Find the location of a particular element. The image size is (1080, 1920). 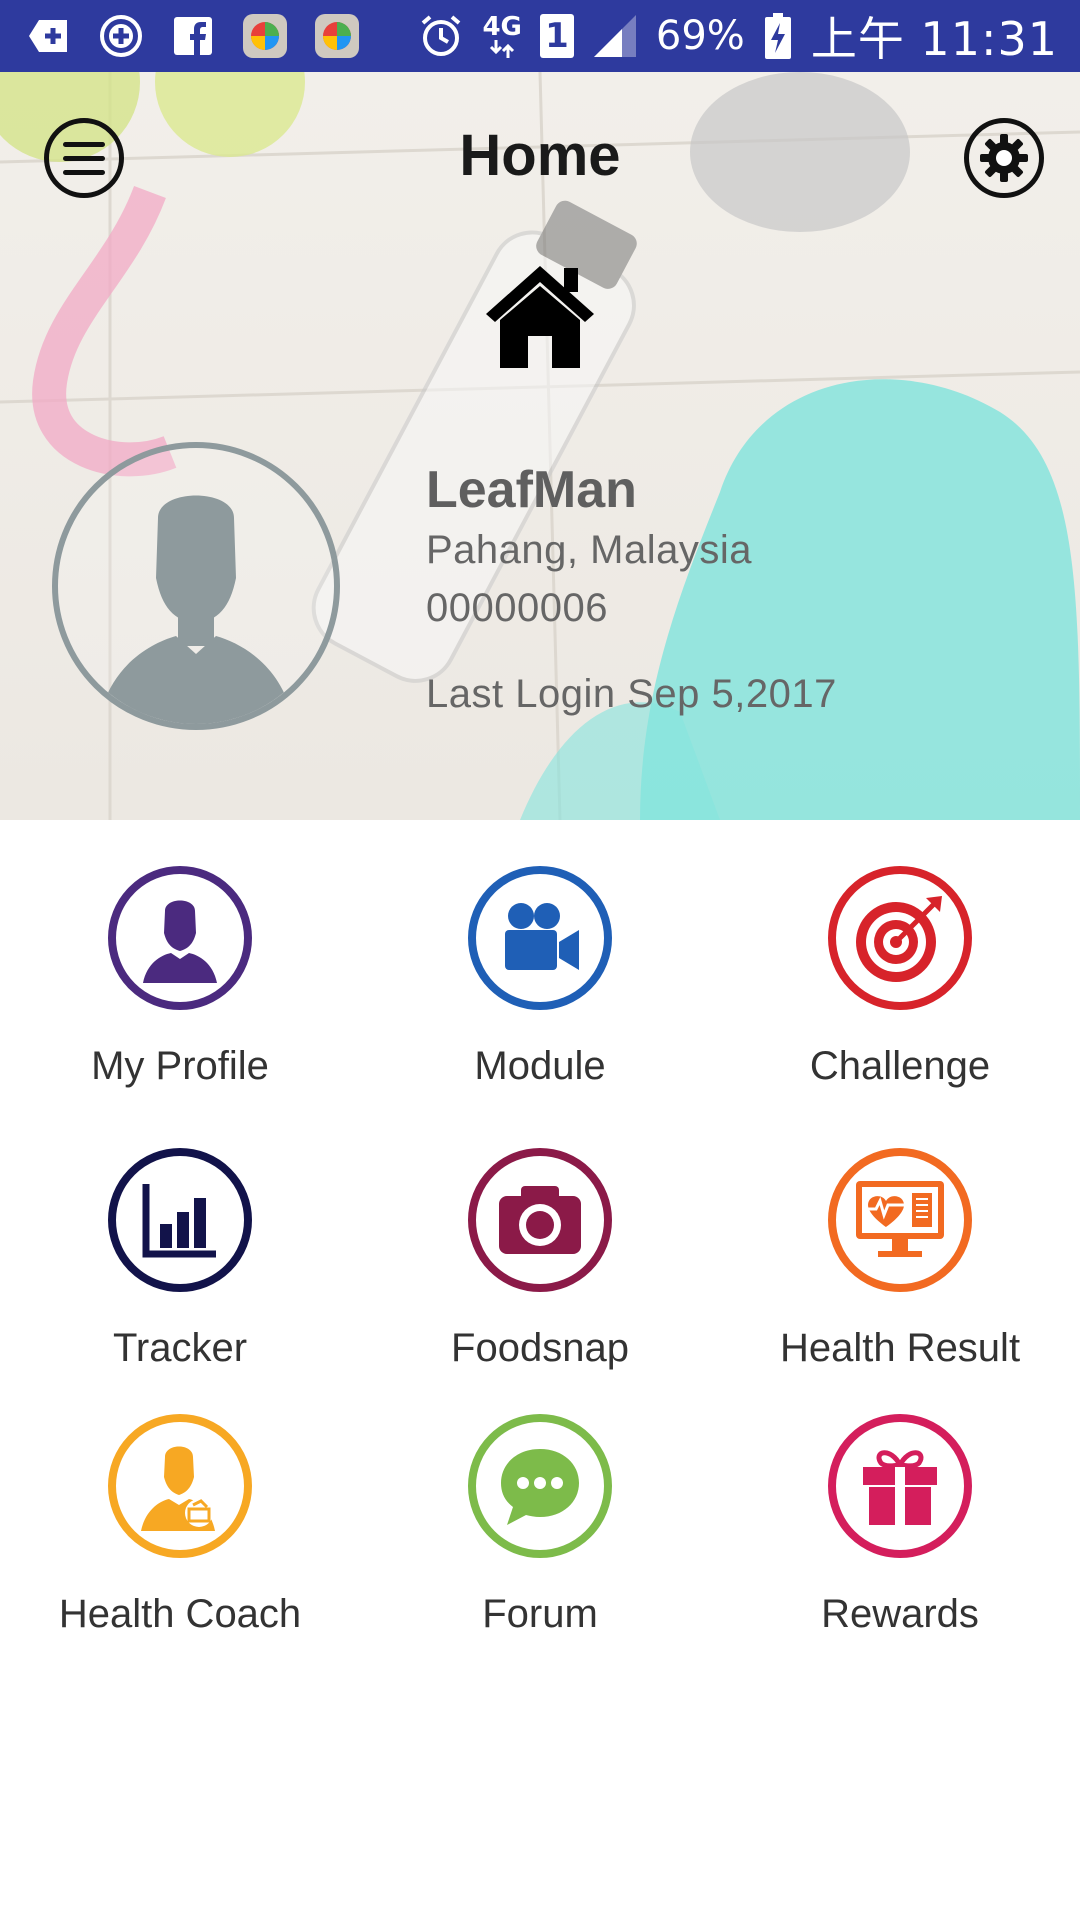

person-icon is located at coordinates (180, 938).